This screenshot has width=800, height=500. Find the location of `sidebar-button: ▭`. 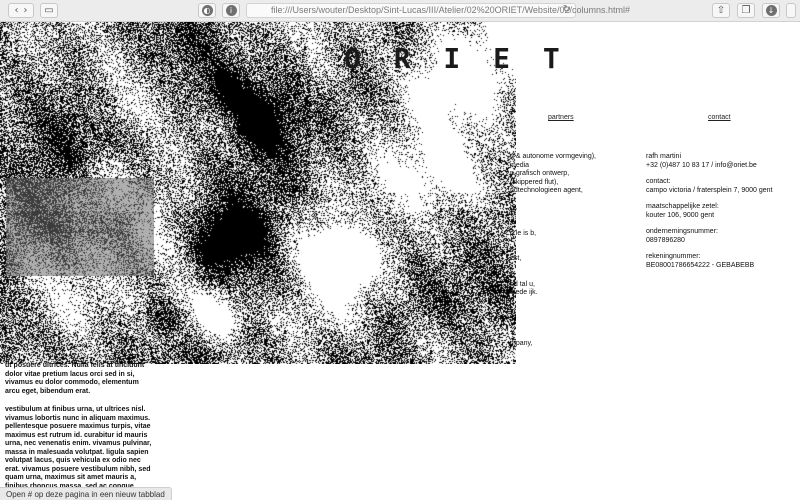

sidebar-button: ▭ is located at coordinates (49, 10).